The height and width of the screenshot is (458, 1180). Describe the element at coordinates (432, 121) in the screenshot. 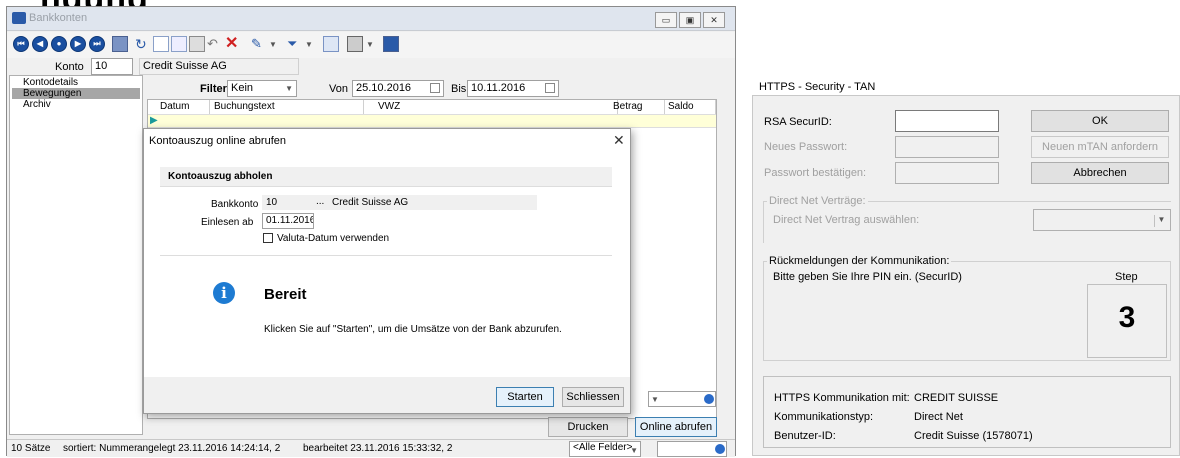

I see `table-row: ▶` at that location.